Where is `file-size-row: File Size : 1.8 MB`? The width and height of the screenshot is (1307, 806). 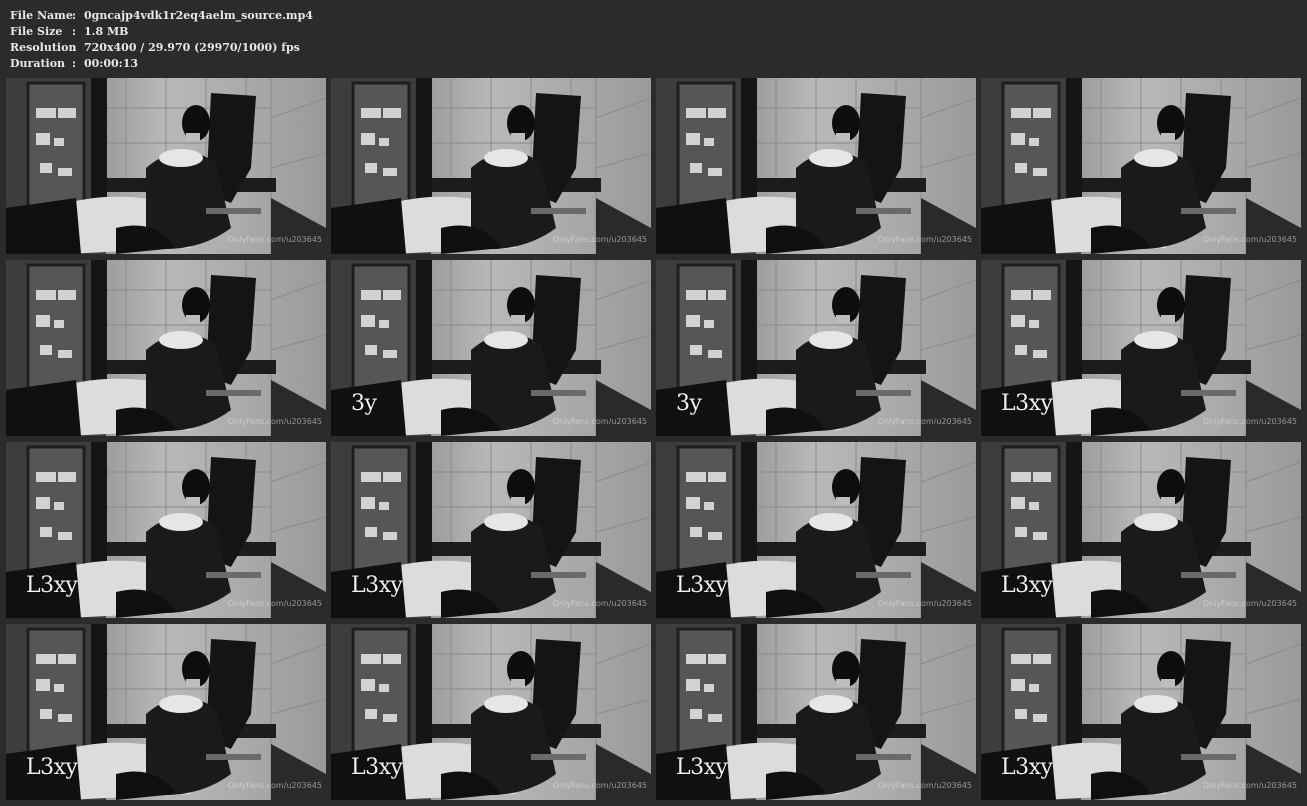
file-size-row: File Size : 1.8 MB is located at coordinates (161, 32).